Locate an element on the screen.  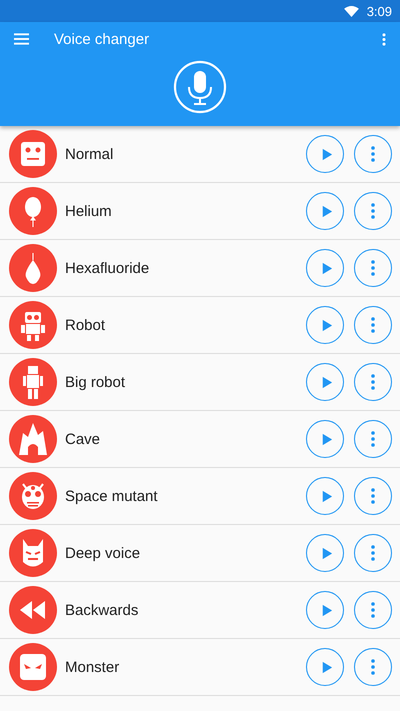
effect-name: Backwards is located at coordinates (102, 610).